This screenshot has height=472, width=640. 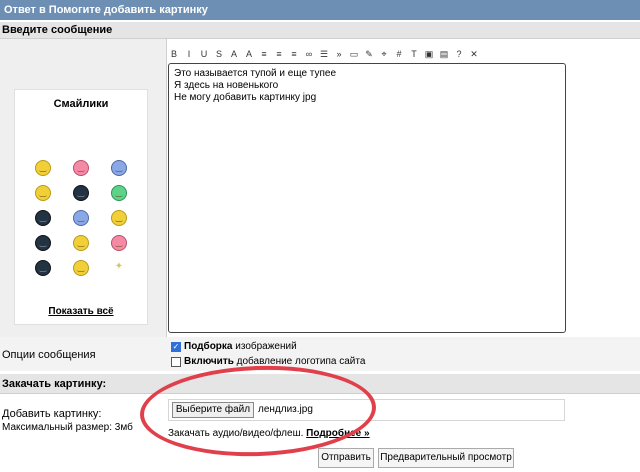 I want to click on gift-icon: ‿, so click(x=81, y=243).